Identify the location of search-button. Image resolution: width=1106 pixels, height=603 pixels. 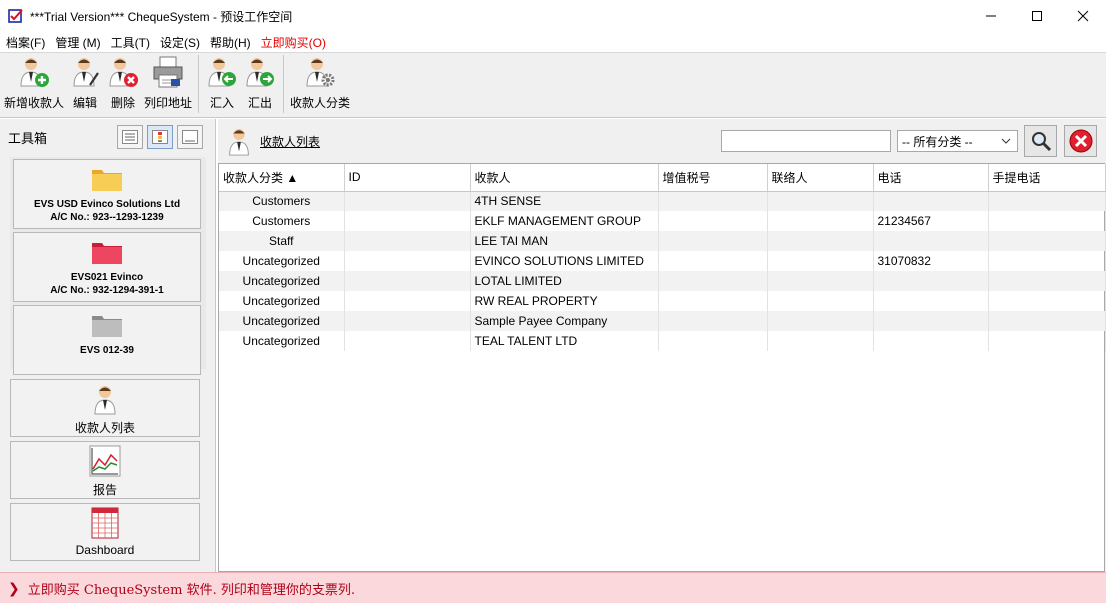
(1040, 141).